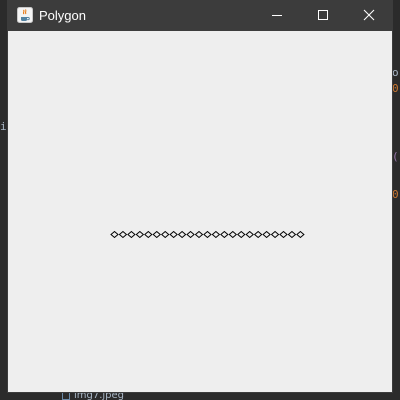 This screenshot has width=400, height=400. Describe the element at coordinates (3, 126) in the screenshot. I see `background-code-fragment: i` at that location.